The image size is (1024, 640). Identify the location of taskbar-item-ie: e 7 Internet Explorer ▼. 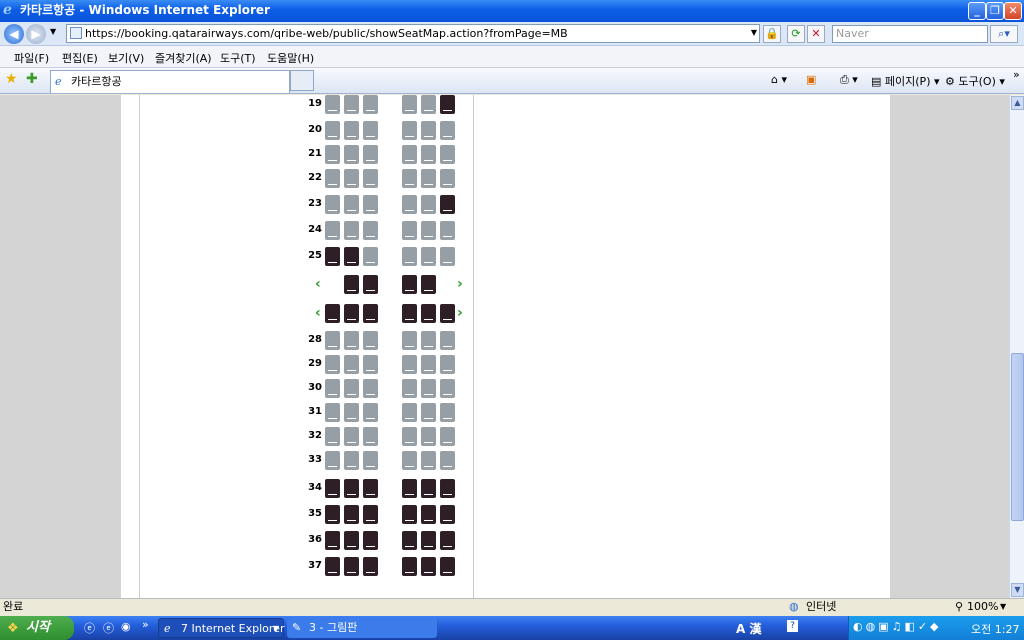
(221, 628).